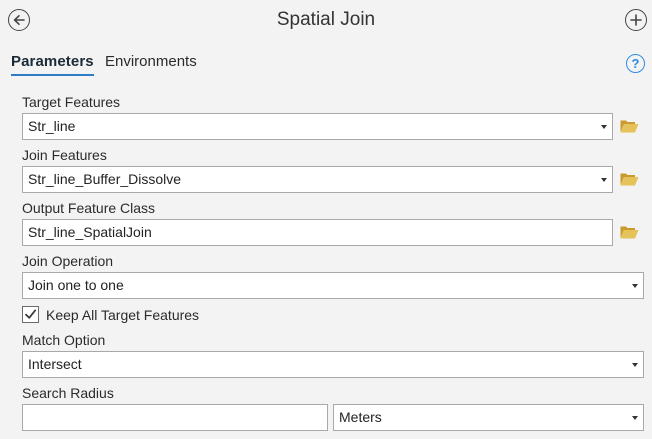  Describe the element at coordinates (360, 417) in the screenshot. I see `search-radius-unit-value: Meters` at that location.